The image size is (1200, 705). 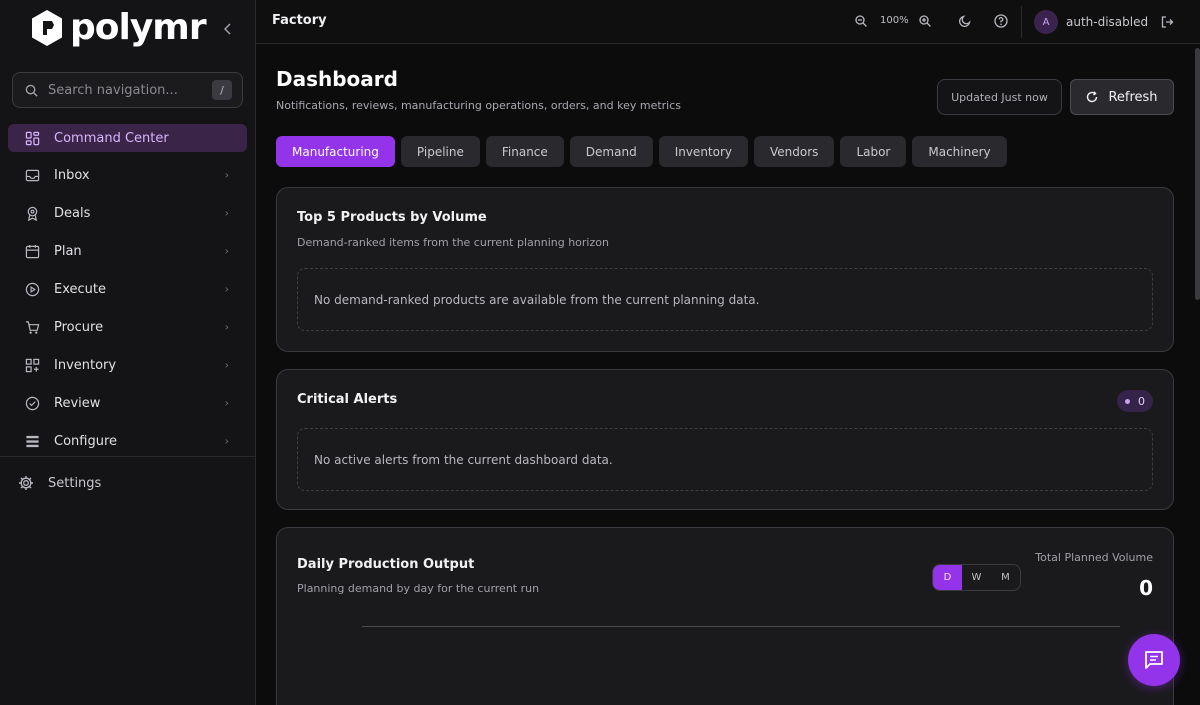 I want to click on tab-pipeline: Pipeline, so click(x=440, y=151).